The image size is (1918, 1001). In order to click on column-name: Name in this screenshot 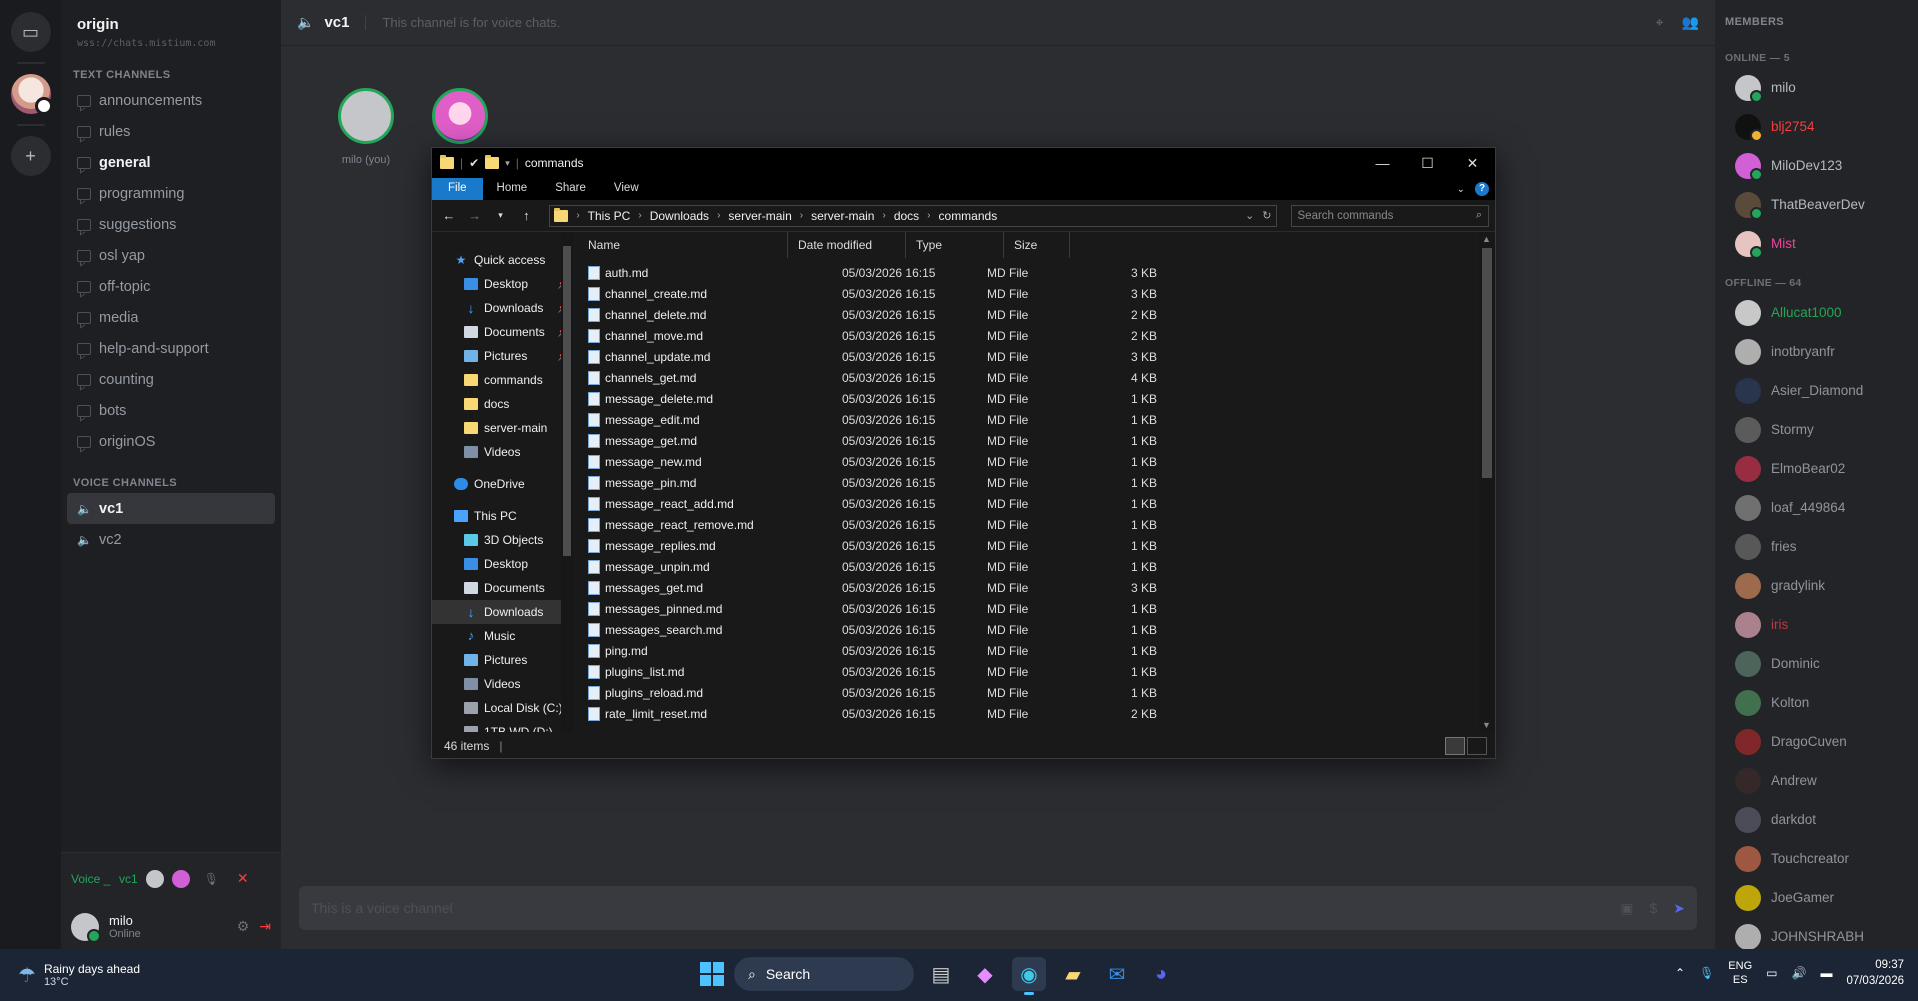, I will do `click(683, 245)`.